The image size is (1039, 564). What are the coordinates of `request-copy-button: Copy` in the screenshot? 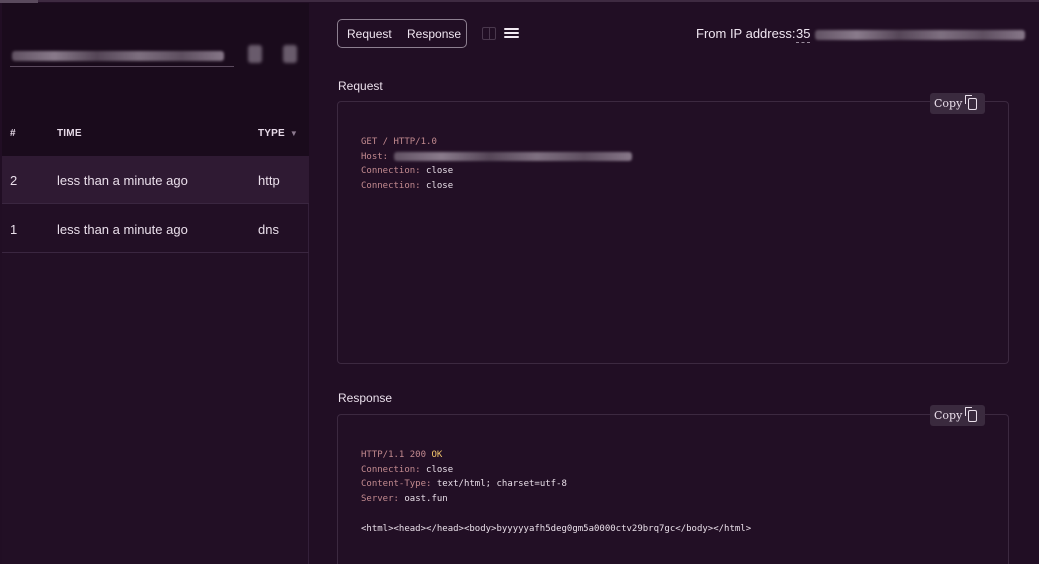 It's located at (957, 103).